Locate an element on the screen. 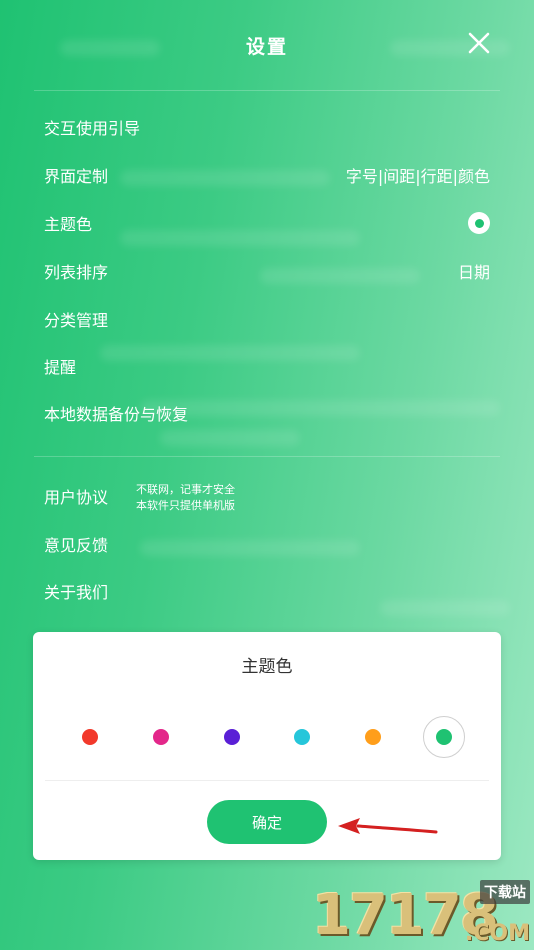 The height and width of the screenshot is (950, 534). settings-item-sort: 列表排序 日期 is located at coordinates (267, 271).